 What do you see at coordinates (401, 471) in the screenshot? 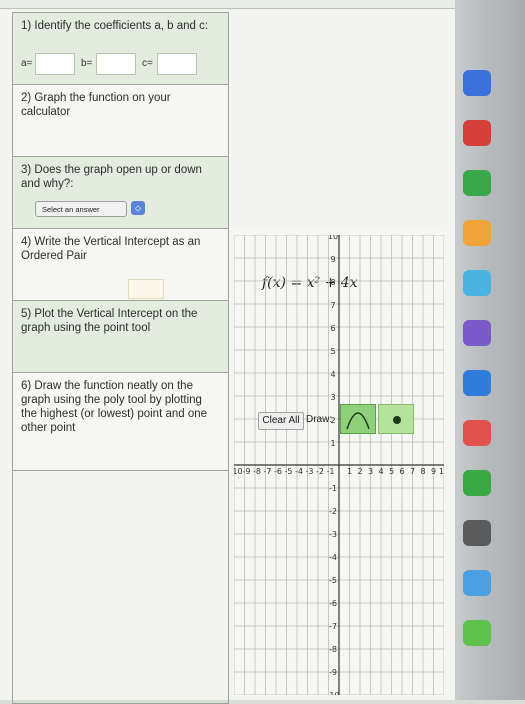
I see `x-tick-label: 6` at bounding box center [401, 471].